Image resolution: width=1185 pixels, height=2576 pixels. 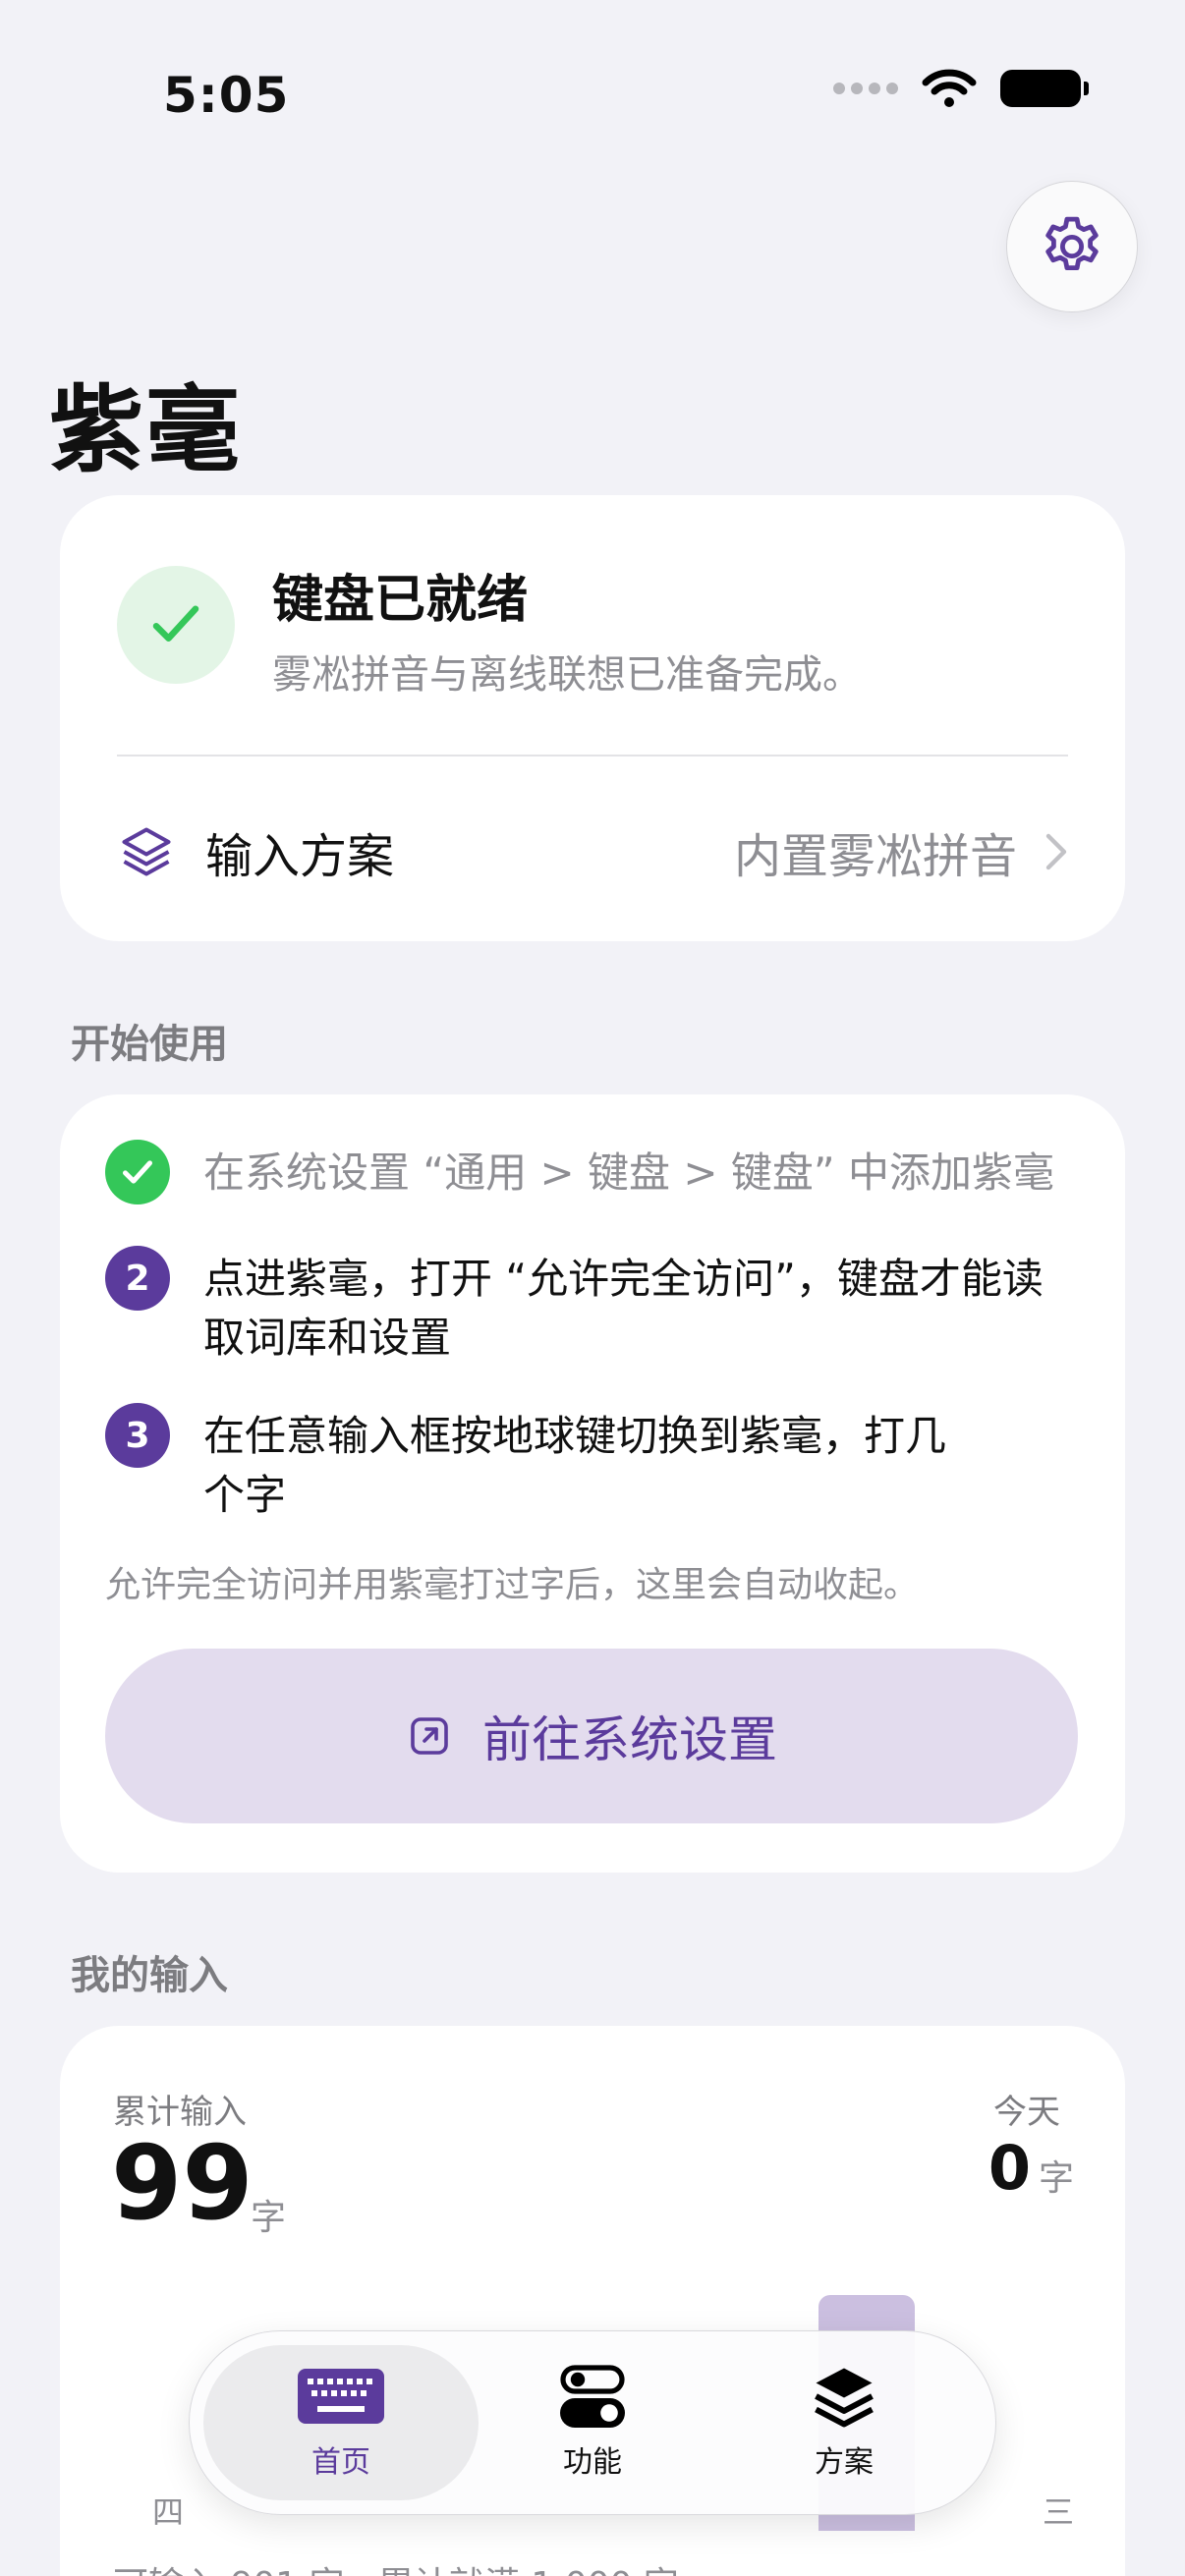 What do you see at coordinates (1010, 2168) in the screenshot?
I see `today-value: 0` at bounding box center [1010, 2168].